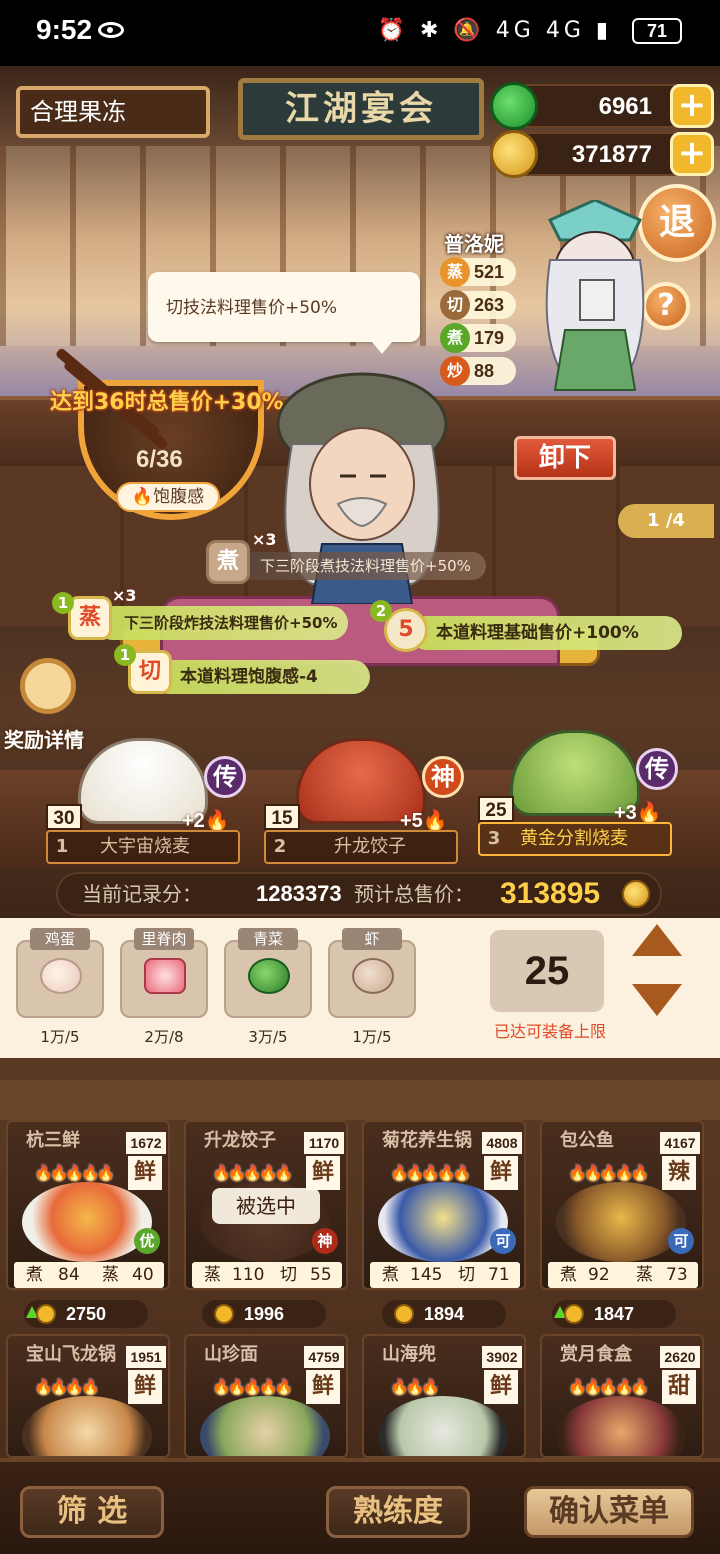  I want to click on arrow-up-icon, so click(657, 940).